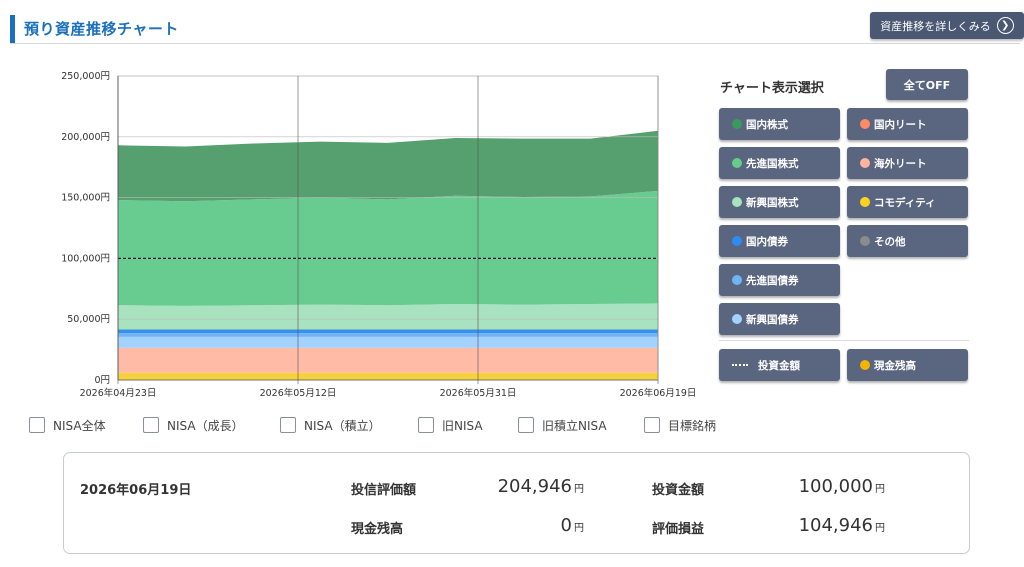  What do you see at coordinates (772, 88) in the screenshot?
I see `chart-display-selection-title: チャート表示選択` at bounding box center [772, 88].